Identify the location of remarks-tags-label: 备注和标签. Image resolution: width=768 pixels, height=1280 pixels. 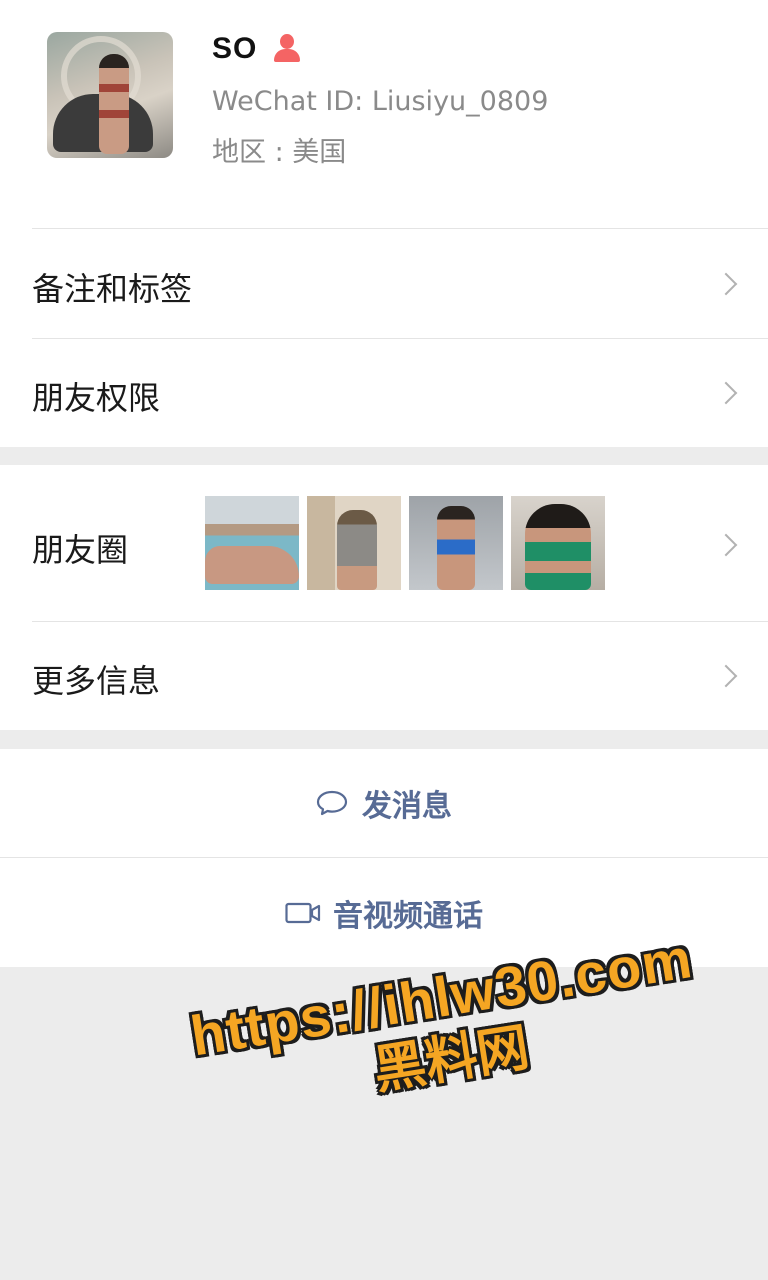
(112, 289).